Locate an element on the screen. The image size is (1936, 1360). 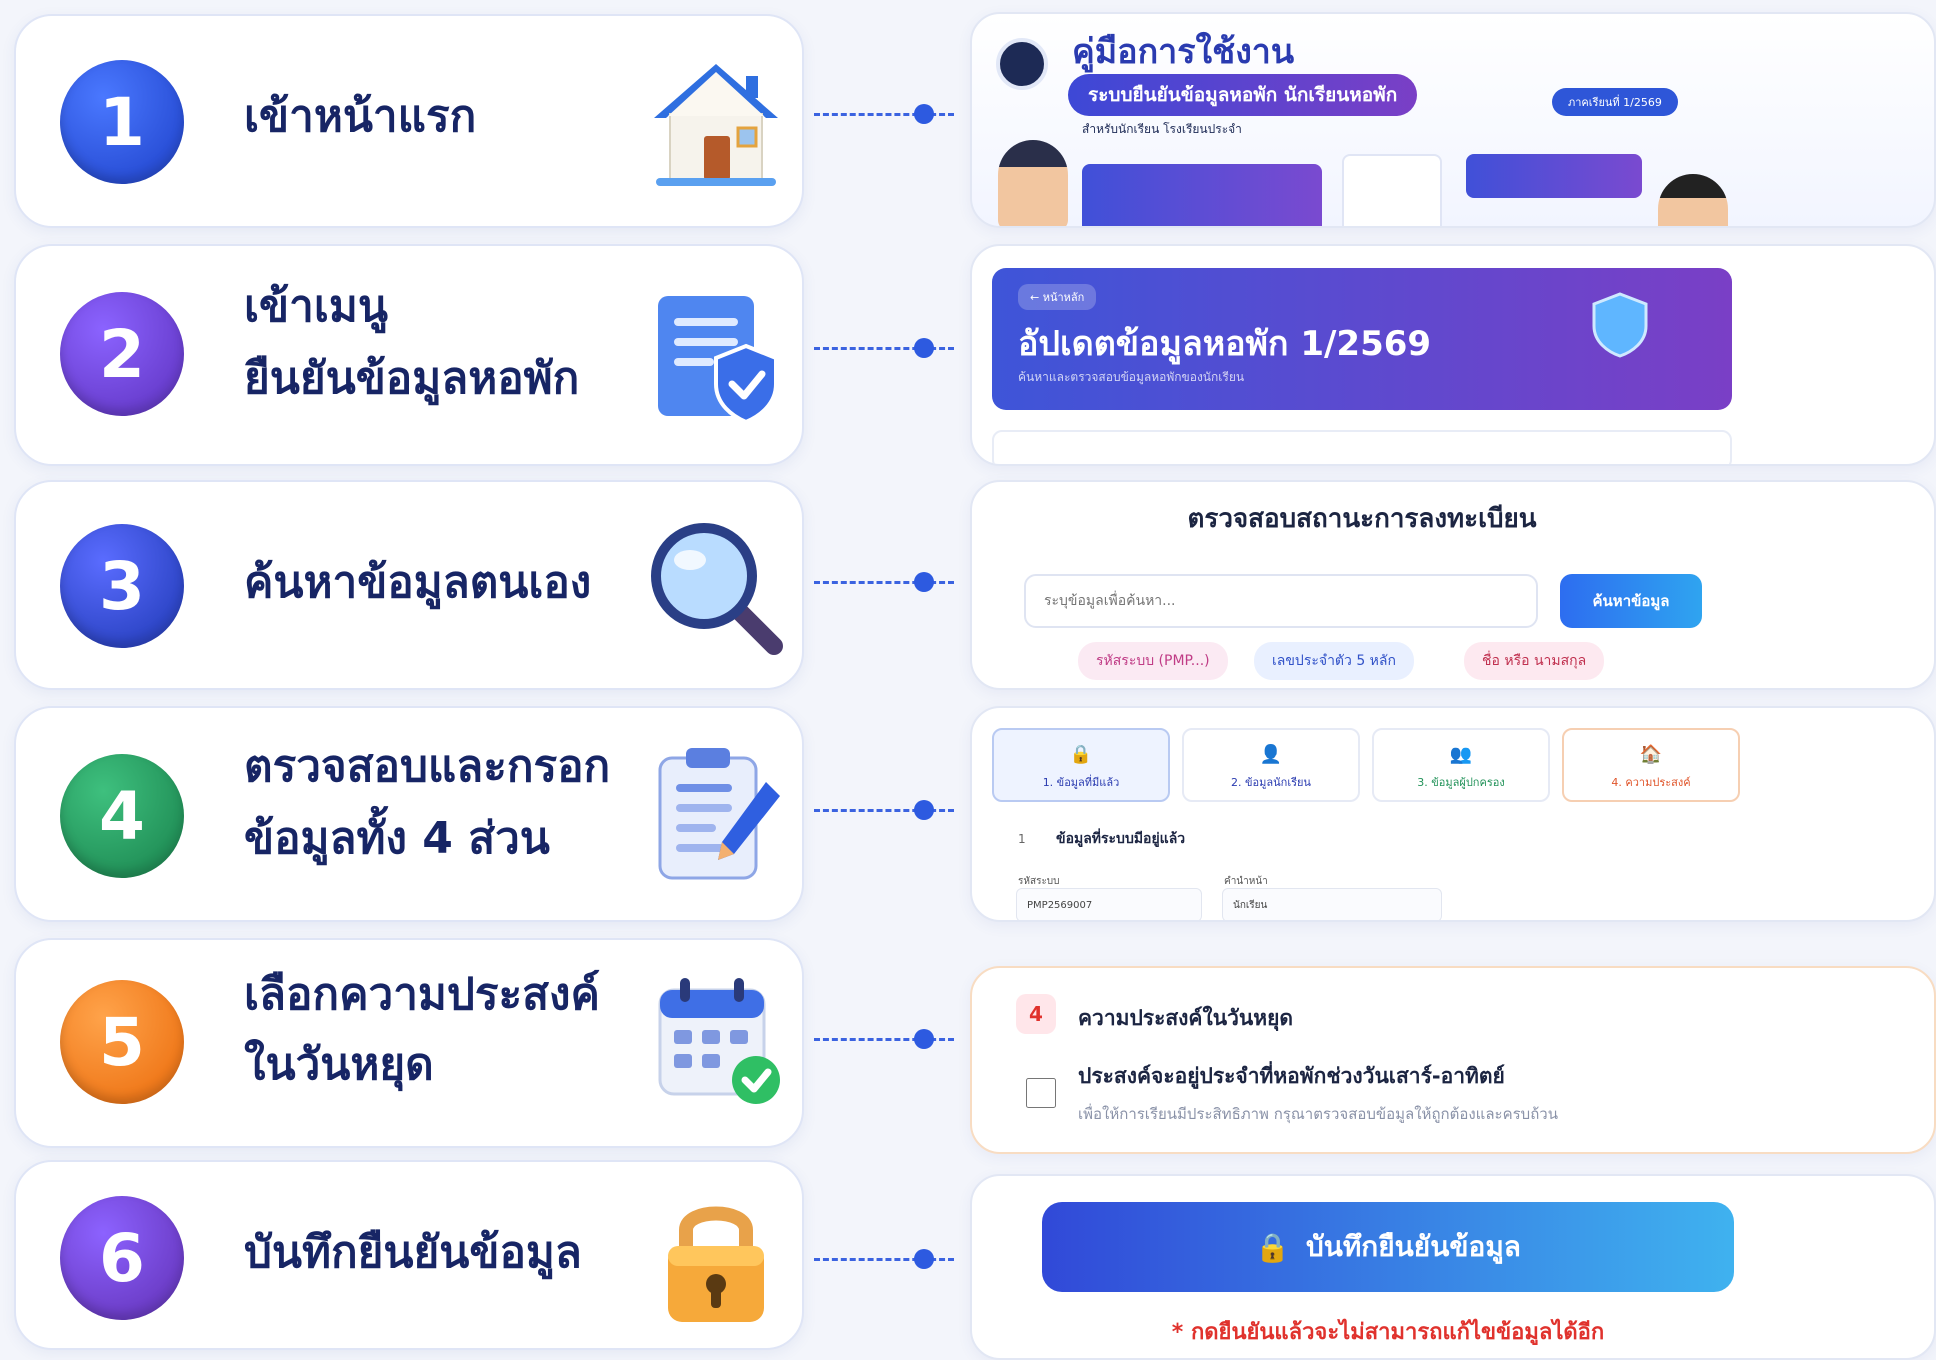
tab-label: 1. ข้อมูลที่มีแล้ว is located at coordinates (1081, 782).